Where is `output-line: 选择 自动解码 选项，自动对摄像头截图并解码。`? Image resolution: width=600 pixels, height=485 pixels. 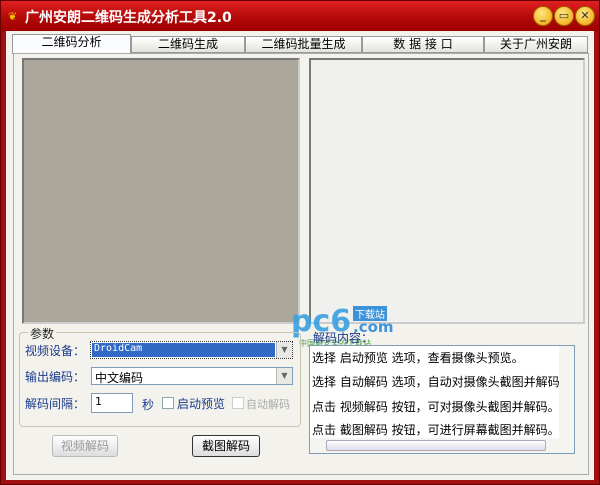 output-line: 选择 自动解码 选项，自动对摄像头截图并解码。 is located at coordinates (442, 381).